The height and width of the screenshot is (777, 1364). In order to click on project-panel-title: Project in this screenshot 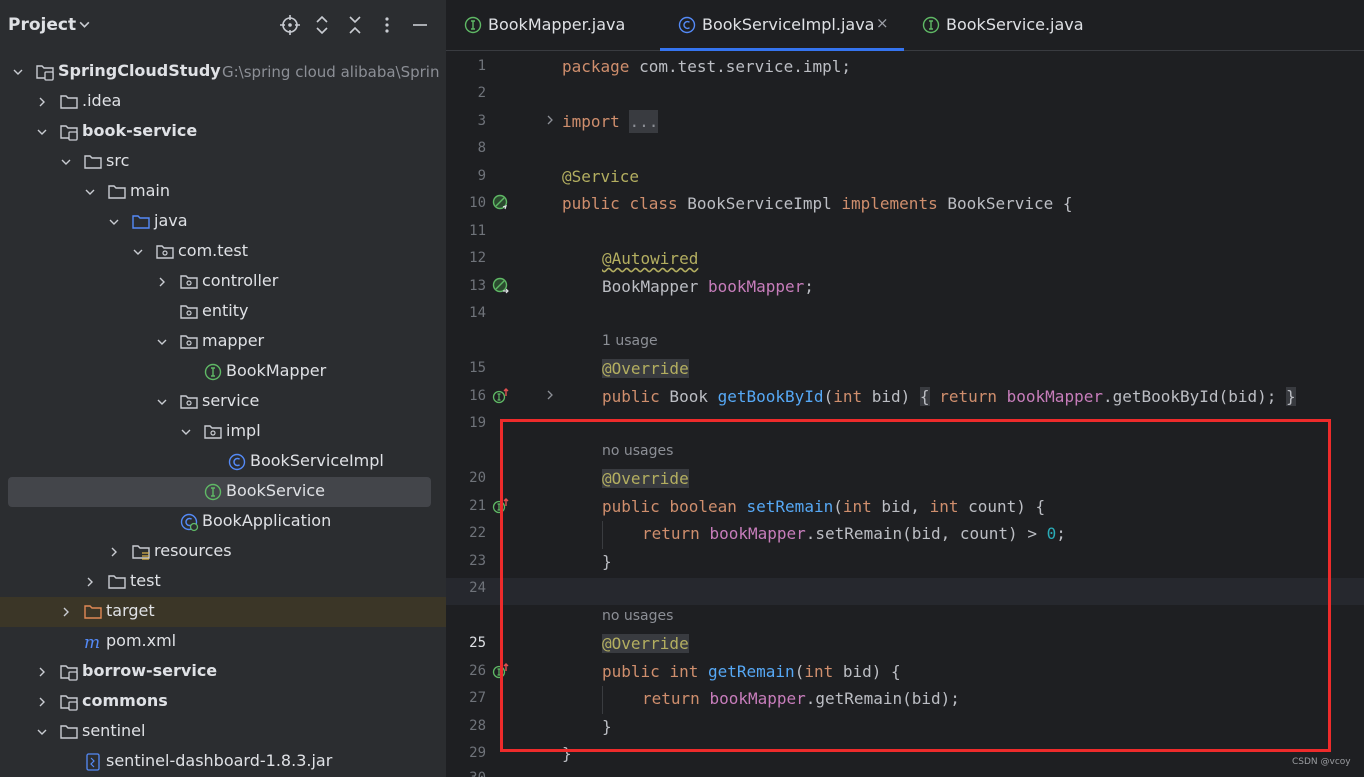, I will do `click(42, 25)`.